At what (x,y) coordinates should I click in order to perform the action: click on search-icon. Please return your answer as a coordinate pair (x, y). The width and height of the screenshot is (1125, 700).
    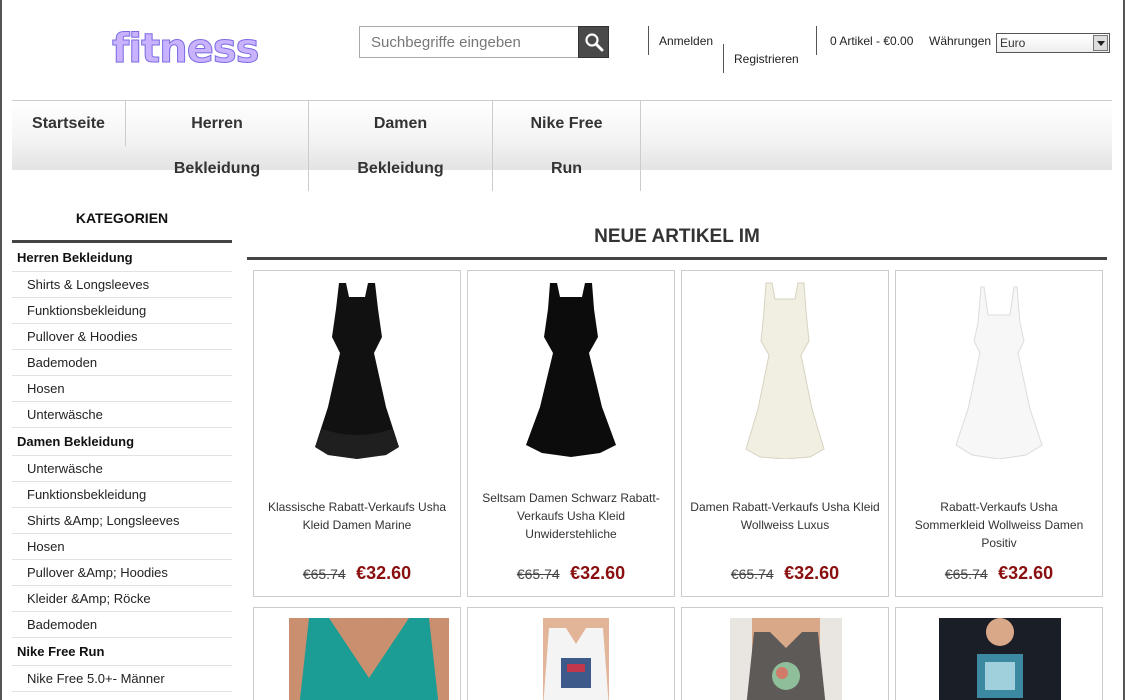
    Looking at the image, I should click on (593, 42).